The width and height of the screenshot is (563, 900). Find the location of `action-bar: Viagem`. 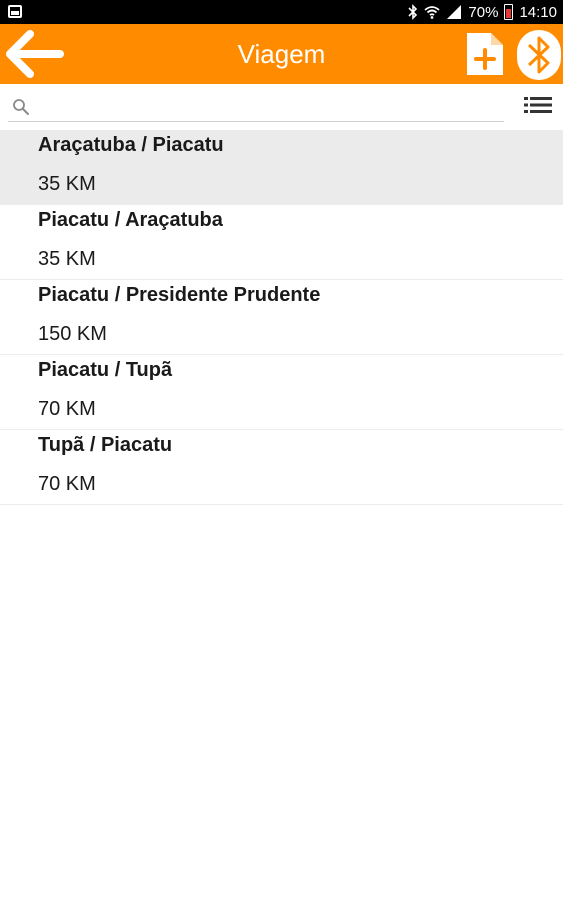

action-bar: Viagem is located at coordinates (281, 54).